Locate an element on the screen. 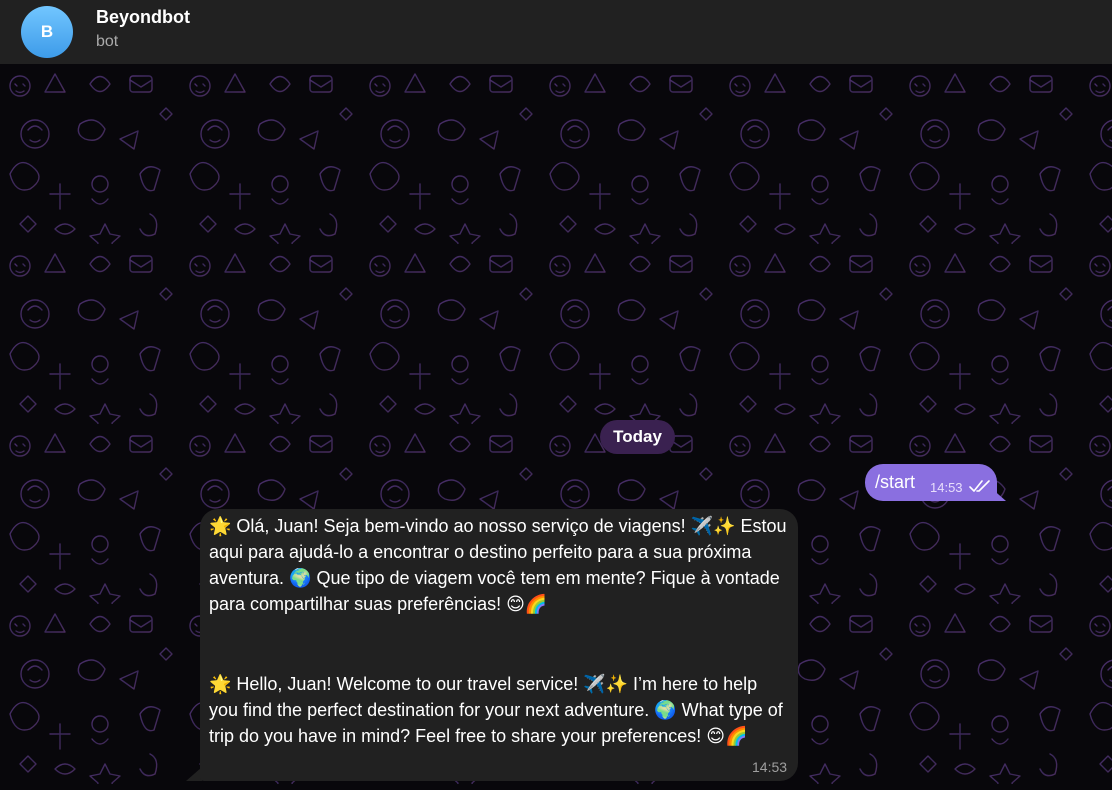 The width and height of the screenshot is (1112, 790). date-separator: Today is located at coordinates (637, 437).